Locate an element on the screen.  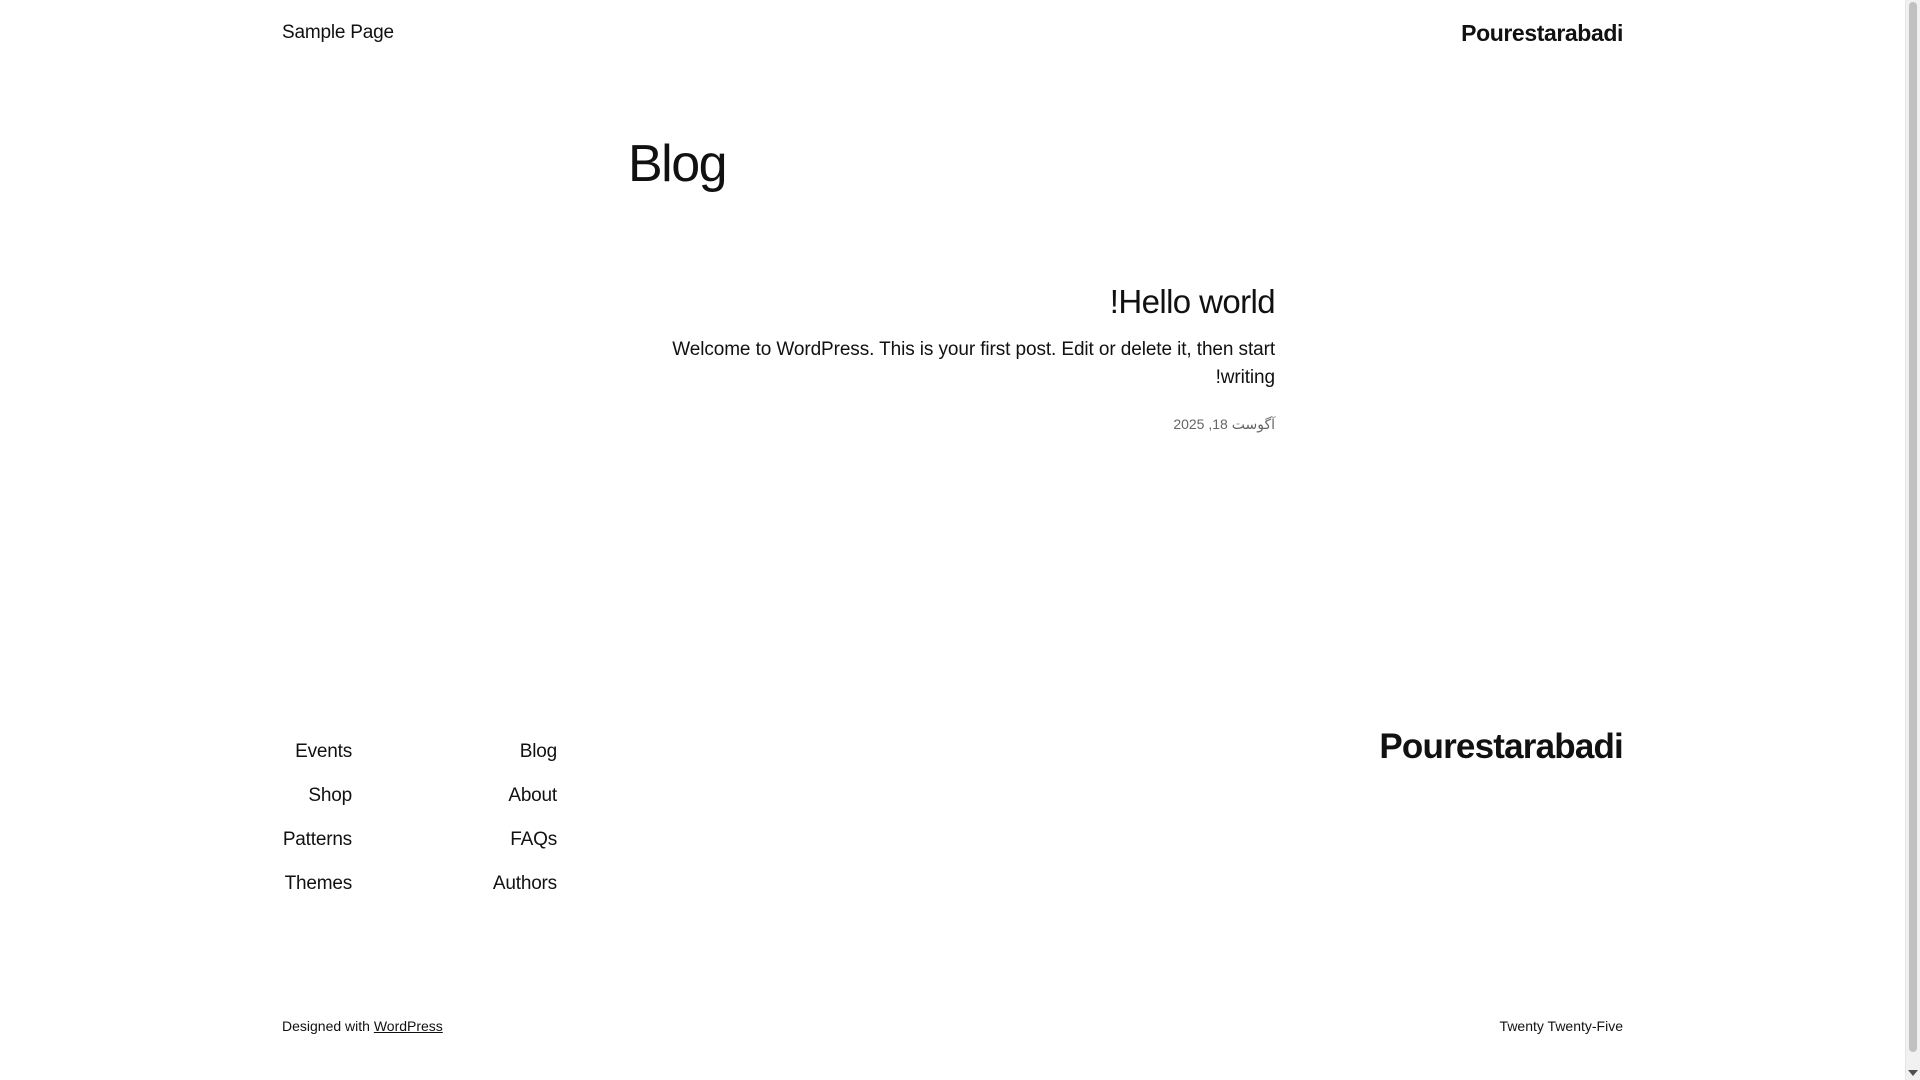
page-title: Blog is located at coordinates (678, 164).